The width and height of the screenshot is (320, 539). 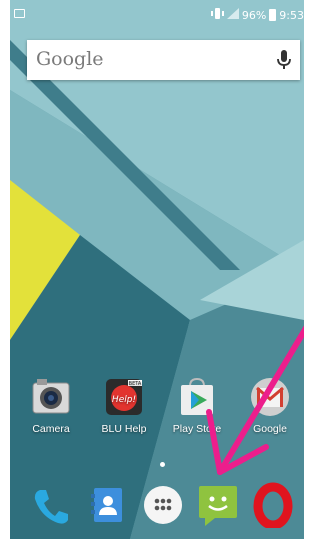 I want to click on app-label: Google, so click(x=270, y=429).